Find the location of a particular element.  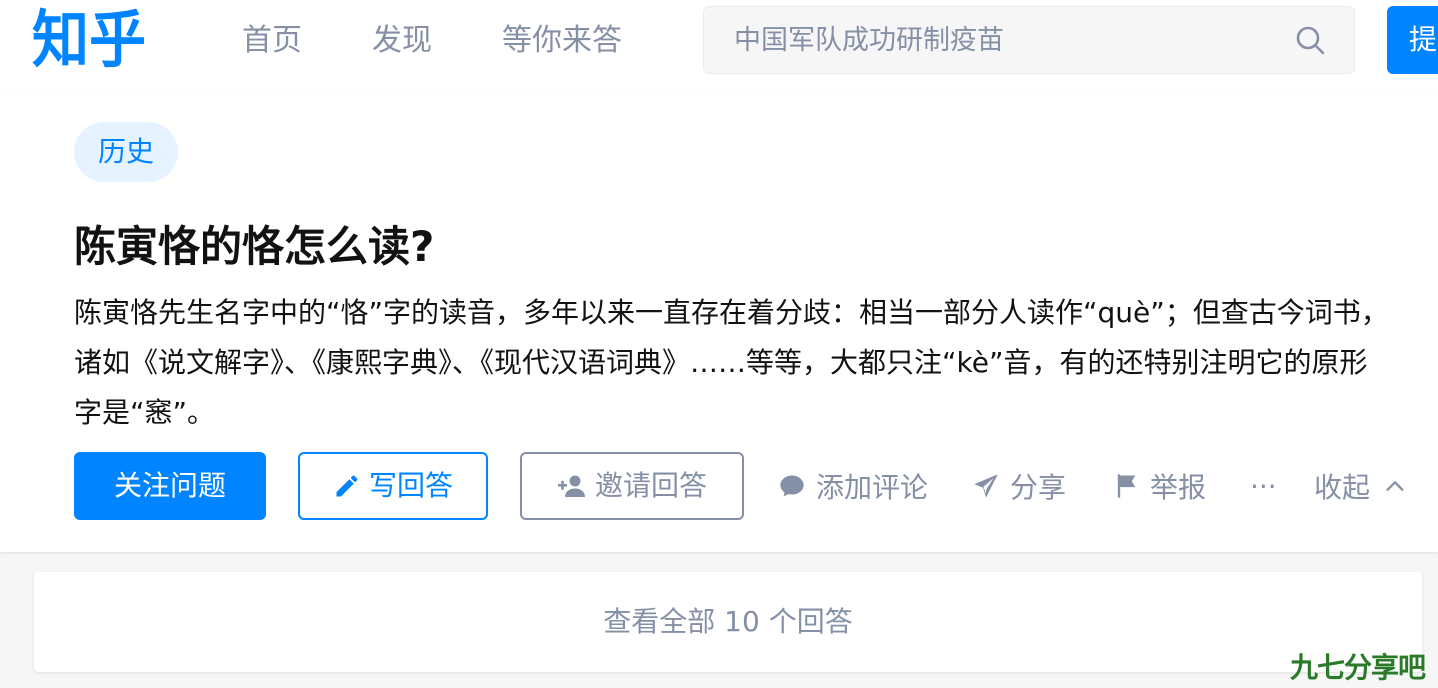

view-all-answers-button: 查看全部 10 个回答 is located at coordinates (728, 622).